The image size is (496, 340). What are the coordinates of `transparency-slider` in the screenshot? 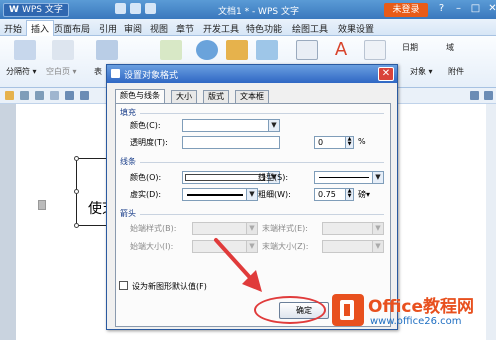 It's located at (231, 142).